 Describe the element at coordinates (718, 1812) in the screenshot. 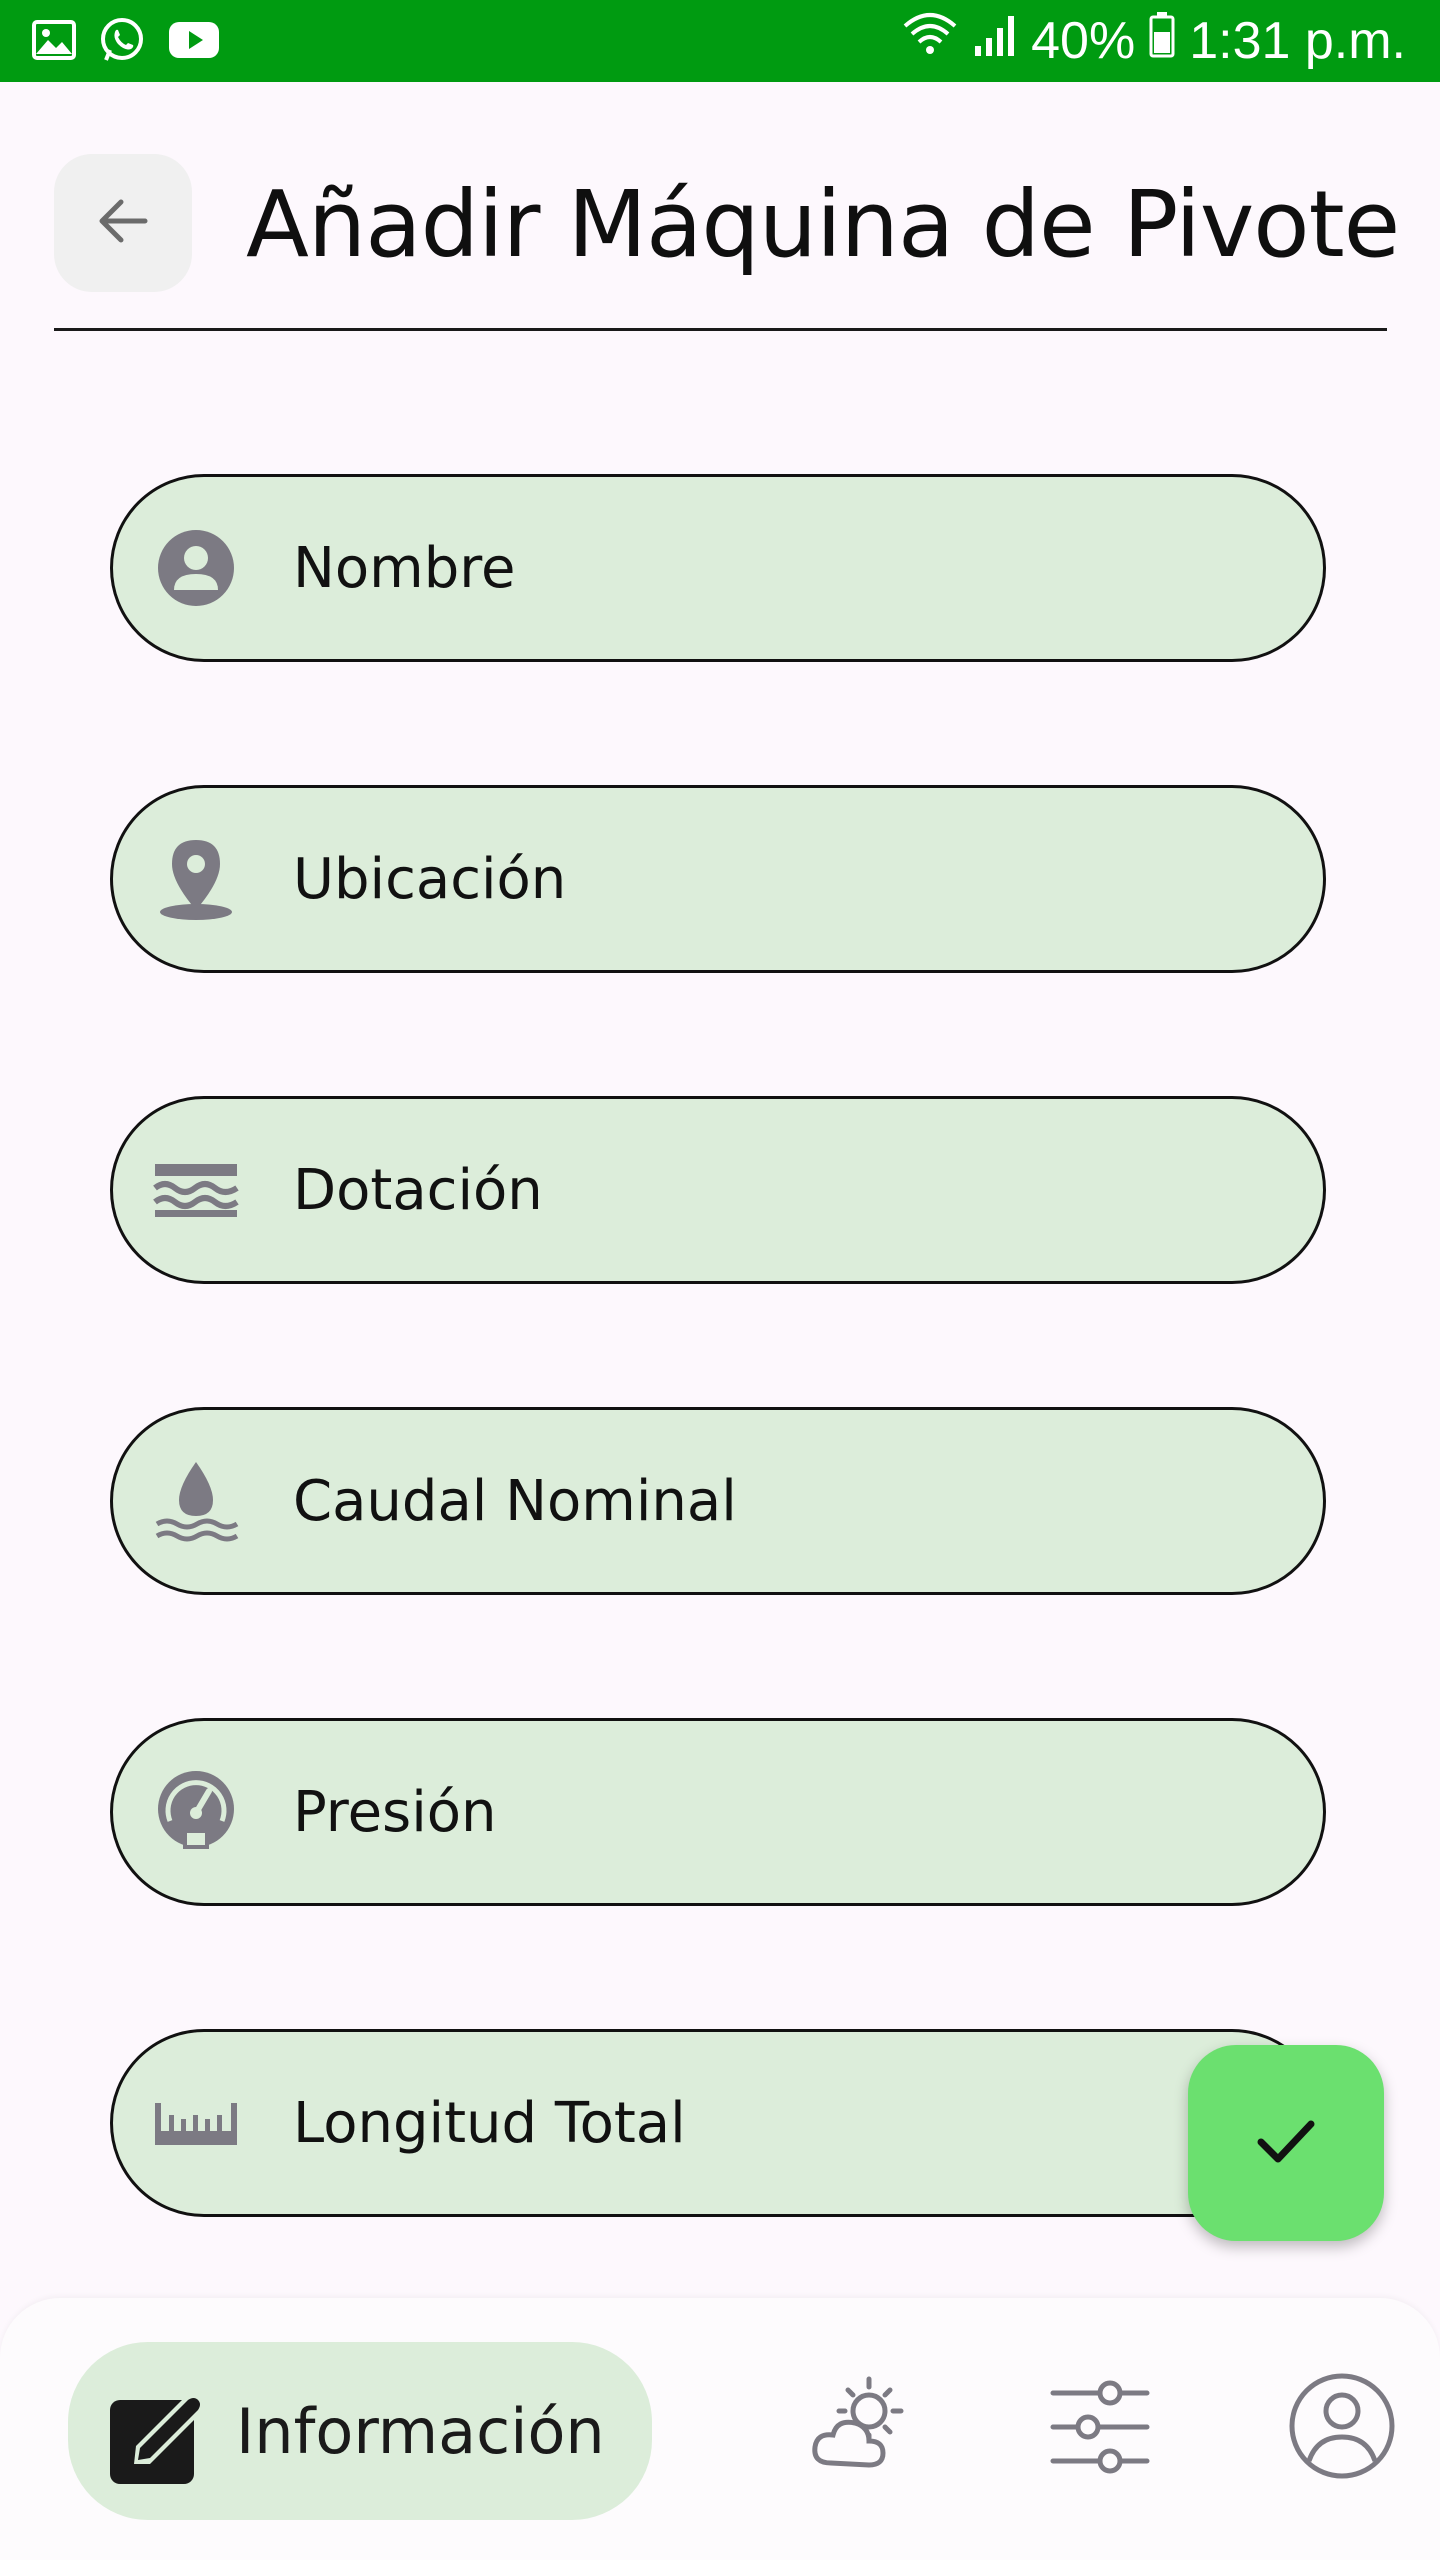

I see `presion-field: Presión` at that location.